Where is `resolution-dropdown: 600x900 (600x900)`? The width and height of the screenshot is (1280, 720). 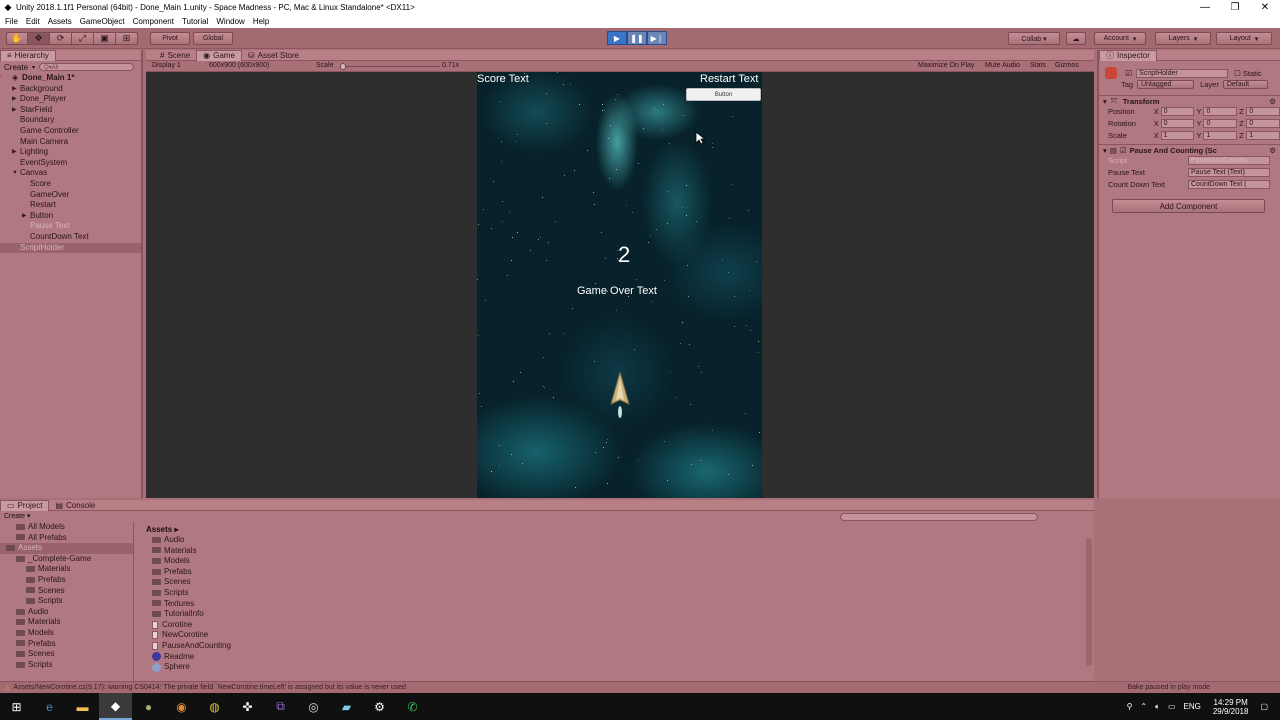
resolution-dropdown: 600x900 (600x900) is located at coordinates (239, 65).